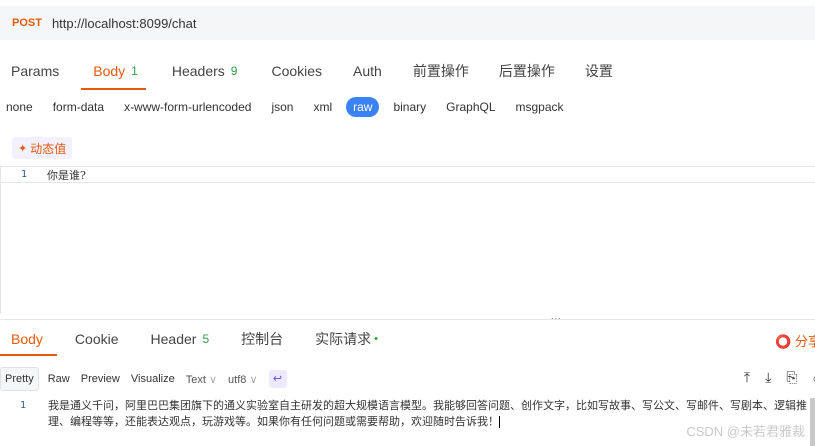 This screenshot has height=446, width=815. What do you see at coordinates (23, 148) in the screenshot?
I see `magic-wand-icon: ✦` at bounding box center [23, 148].